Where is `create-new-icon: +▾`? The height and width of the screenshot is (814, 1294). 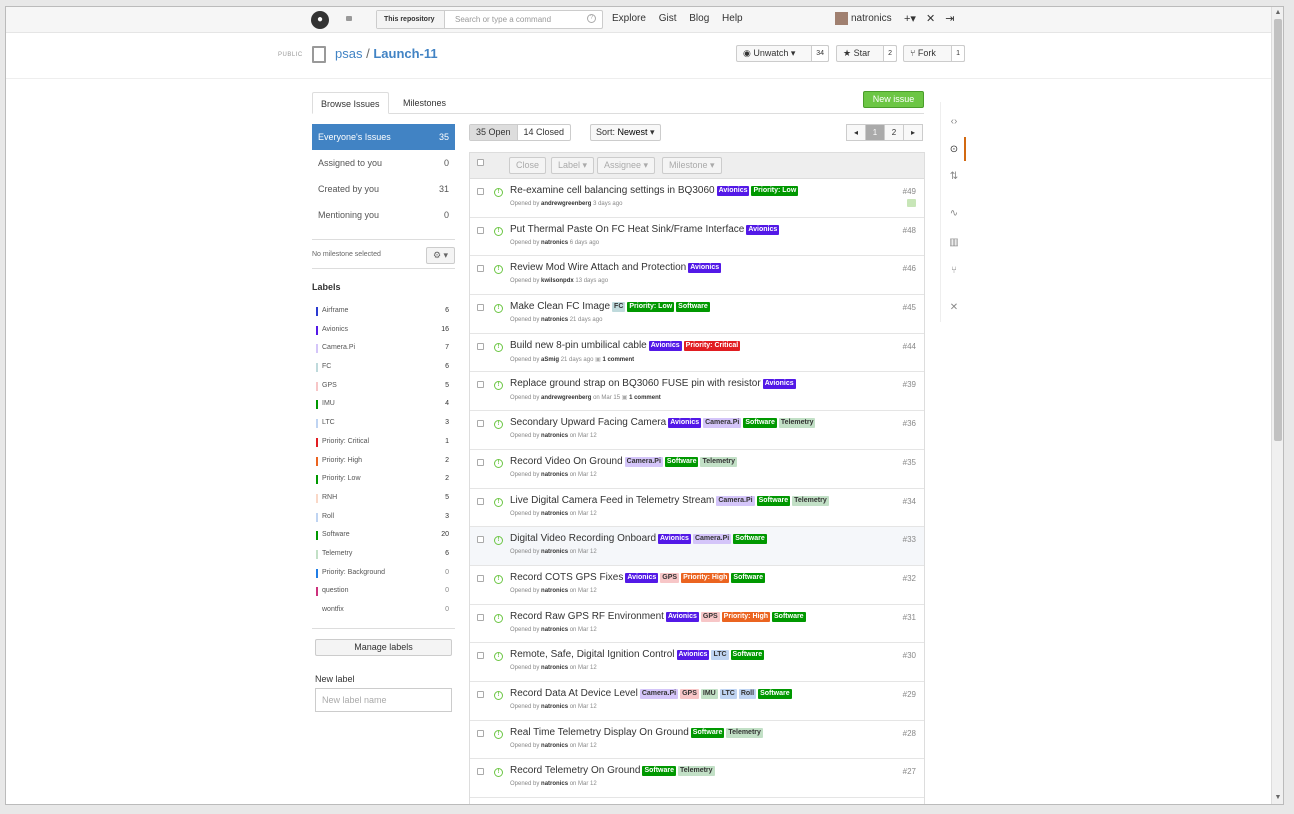
create-new-icon: +▾ is located at coordinates (910, 19).